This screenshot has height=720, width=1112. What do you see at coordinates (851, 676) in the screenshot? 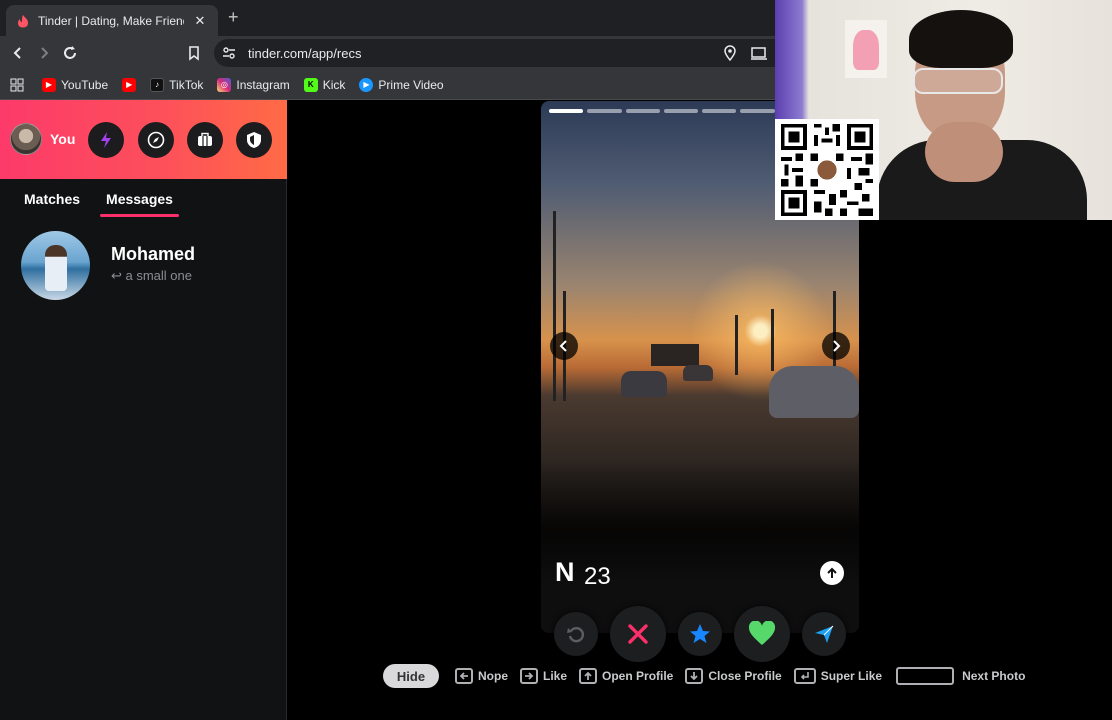
I see `shortcut-label: Super Like` at bounding box center [851, 676].